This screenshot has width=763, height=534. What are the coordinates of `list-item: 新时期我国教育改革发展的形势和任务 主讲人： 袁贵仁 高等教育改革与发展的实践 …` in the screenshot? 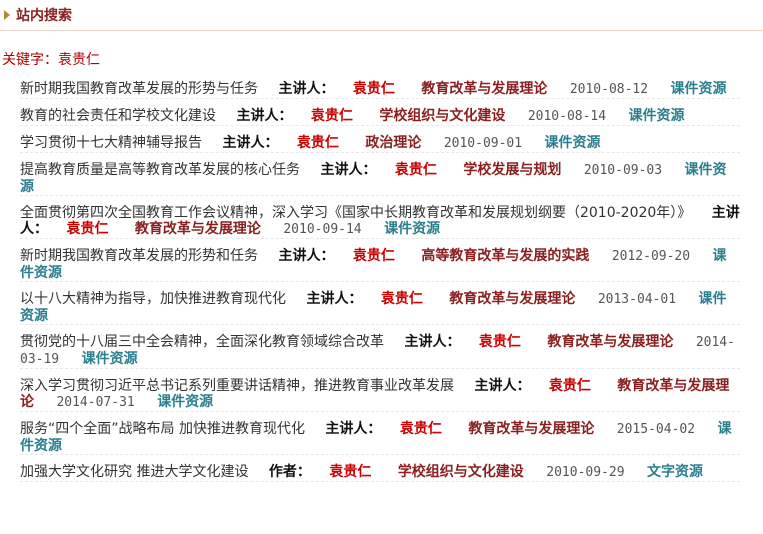 It's located at (380, 265).